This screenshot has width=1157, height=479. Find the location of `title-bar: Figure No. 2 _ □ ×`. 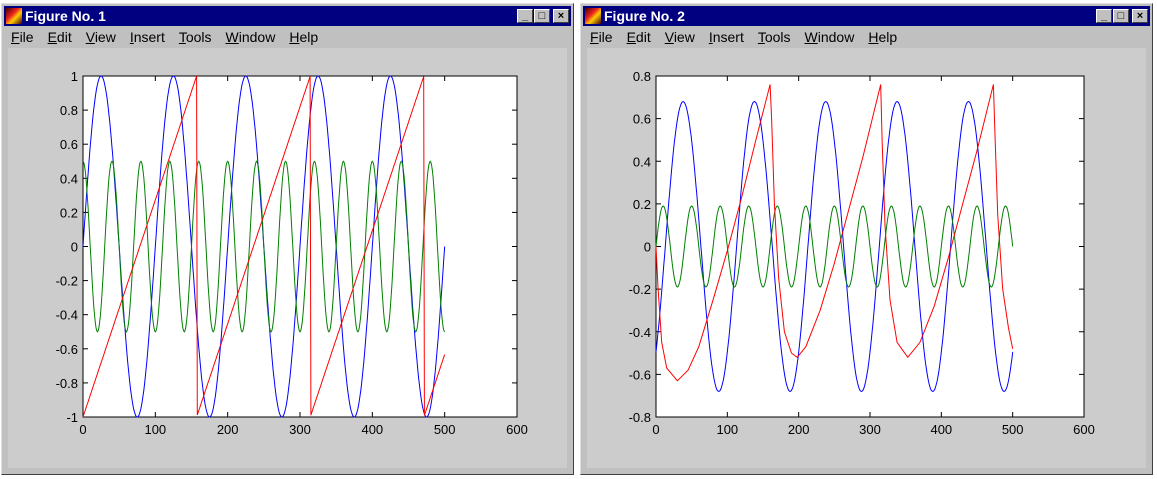

title-bar: Figure No. 2 _ □ × is located at coordinates (866, 16).